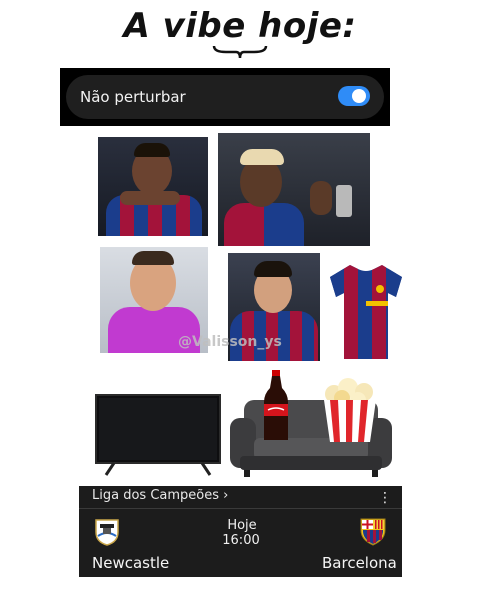 The width and height of the screenshot is (480, 600). What do you see at coordinates (359, 96) in the screenshot?
I see `toggle-knob` at bounding box center [359, 96].